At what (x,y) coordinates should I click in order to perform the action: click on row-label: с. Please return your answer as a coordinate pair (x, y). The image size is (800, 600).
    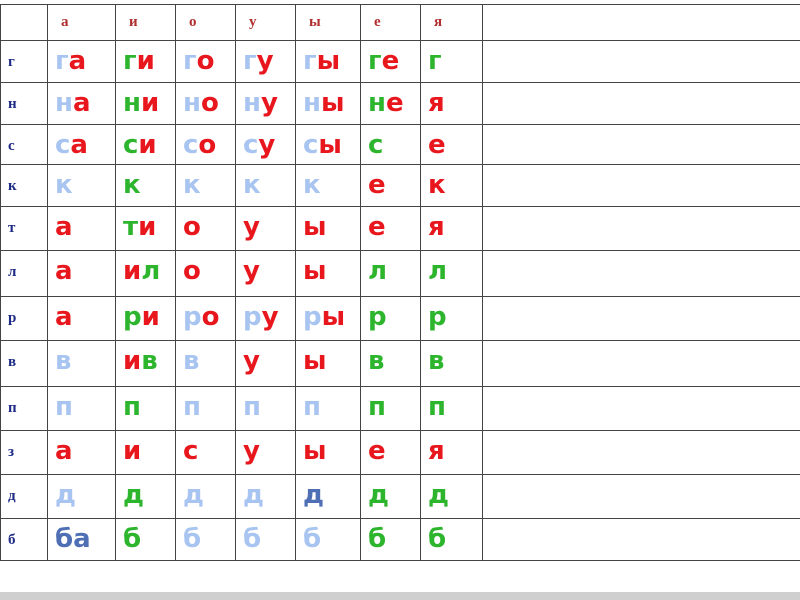
    Looking at the image, I should click on (11, 146).